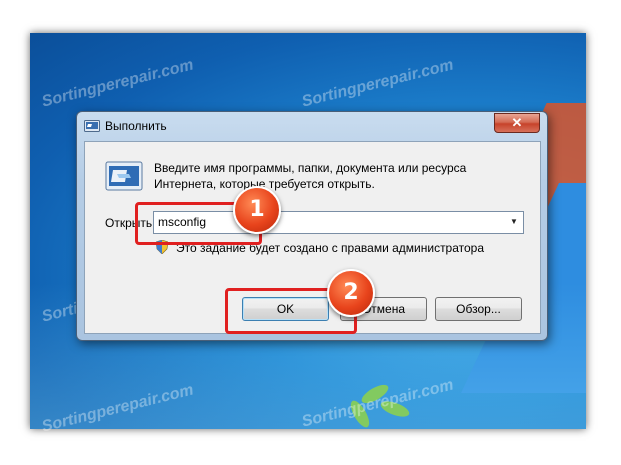 This screenshot has height=465, width=621. Describe the element at coordinates (136, 126) in the screenshot. I see `window-title: Выполнить` at that location.